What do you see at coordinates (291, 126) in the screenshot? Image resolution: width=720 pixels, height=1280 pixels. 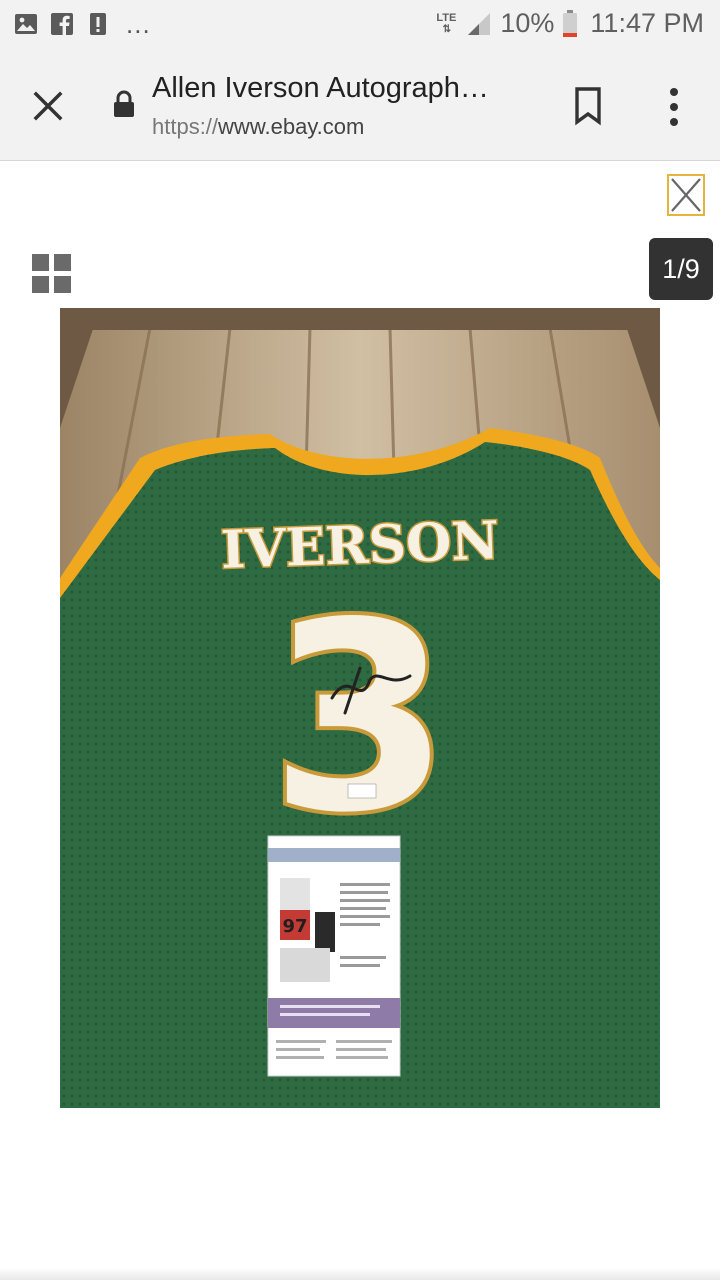 I see `url-host: www.ebay.com` at bounding box center [291, 126].